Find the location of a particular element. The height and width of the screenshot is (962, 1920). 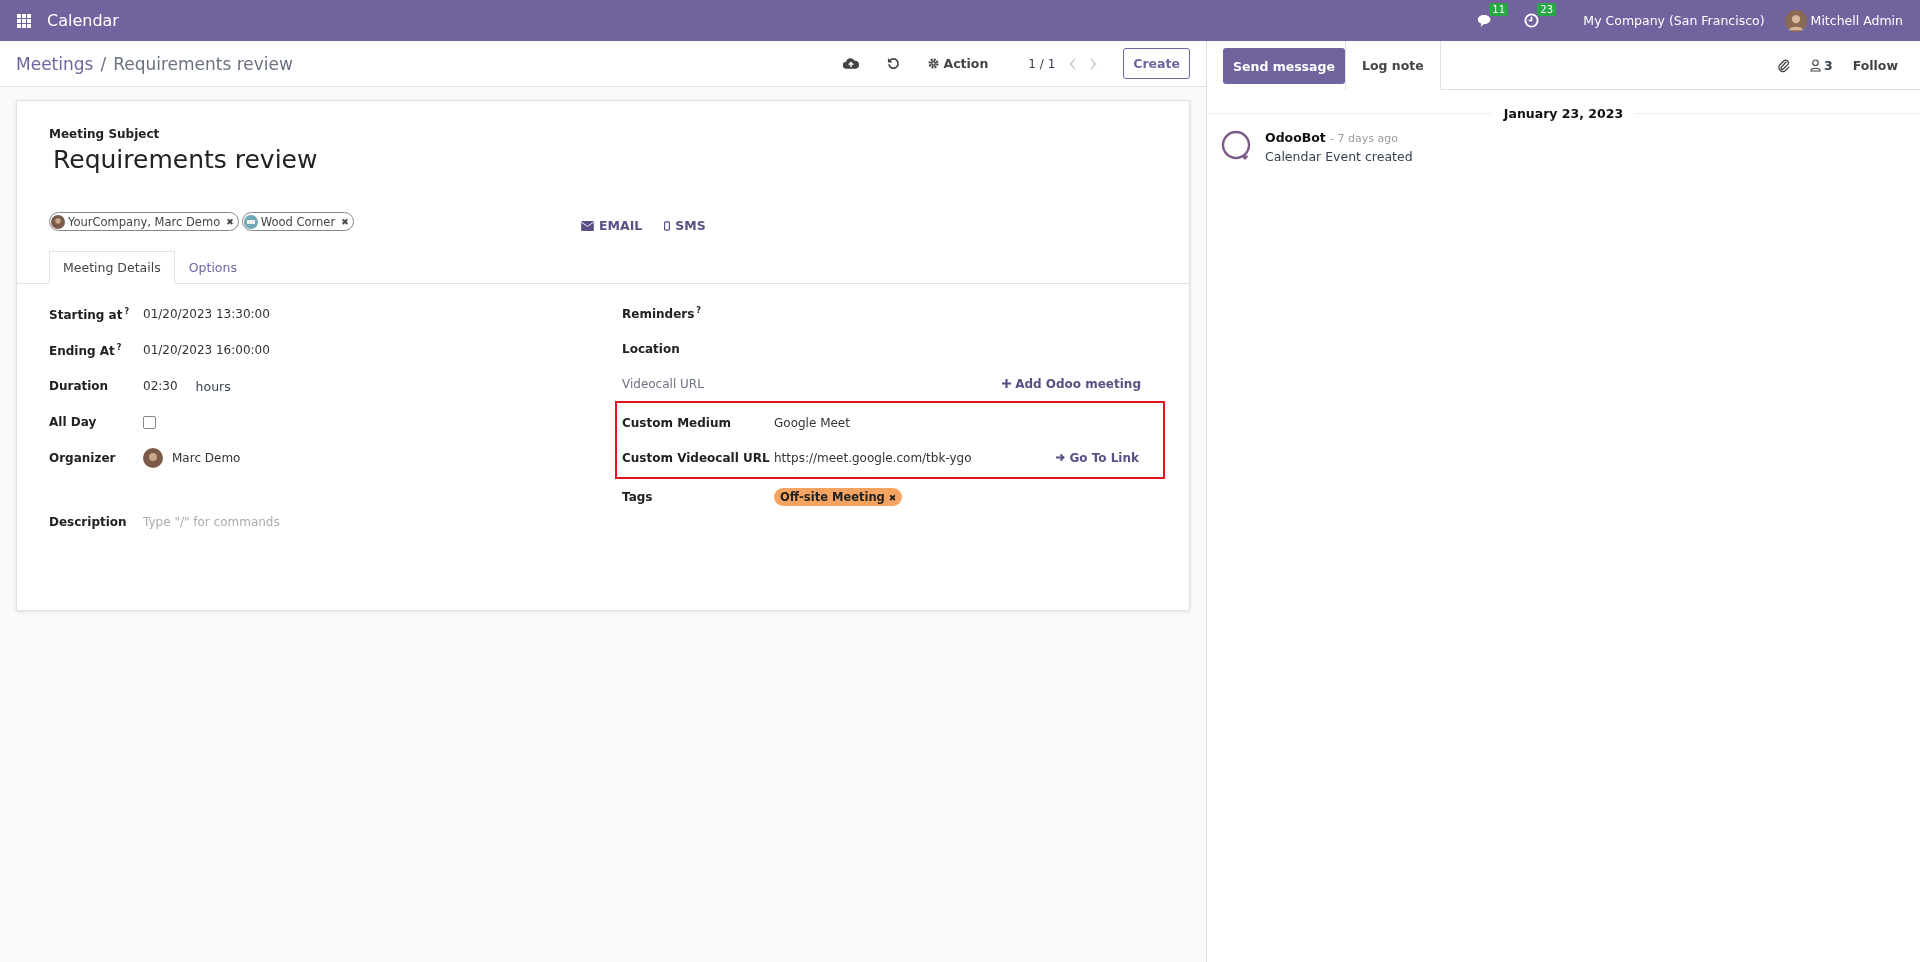

followers-button: 3 is located at coordinates (1821, 65).